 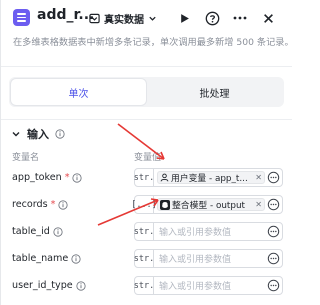 I want to click on run-button, so click(x=184, y=18).